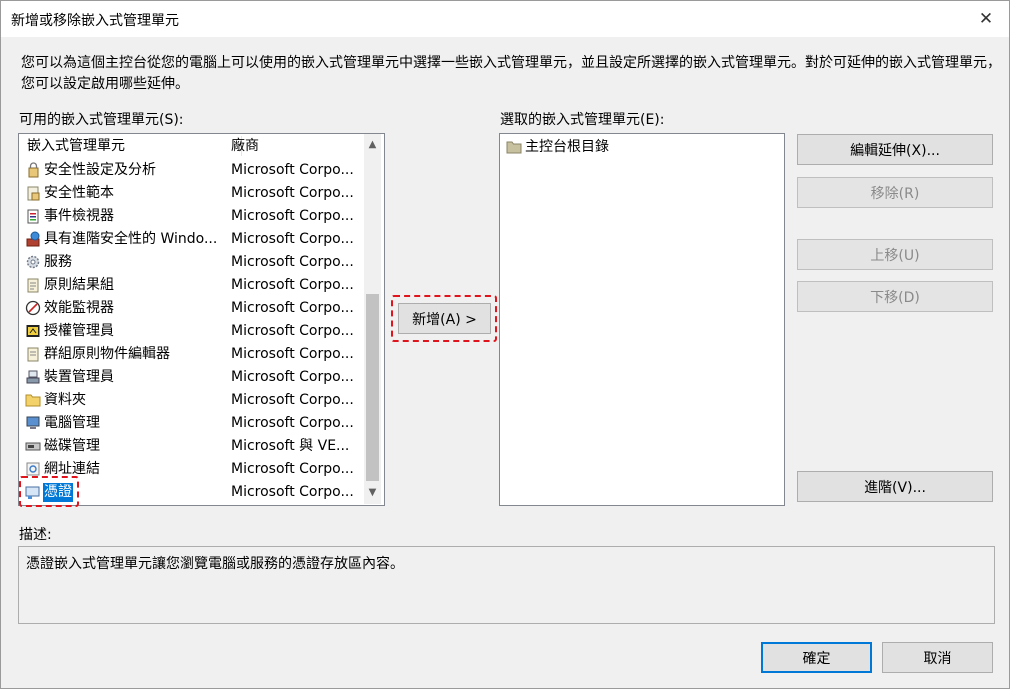 The height and width of the screenshot is (689, 1010). I want to click on scrollbar-thumb, so click(372, 387).